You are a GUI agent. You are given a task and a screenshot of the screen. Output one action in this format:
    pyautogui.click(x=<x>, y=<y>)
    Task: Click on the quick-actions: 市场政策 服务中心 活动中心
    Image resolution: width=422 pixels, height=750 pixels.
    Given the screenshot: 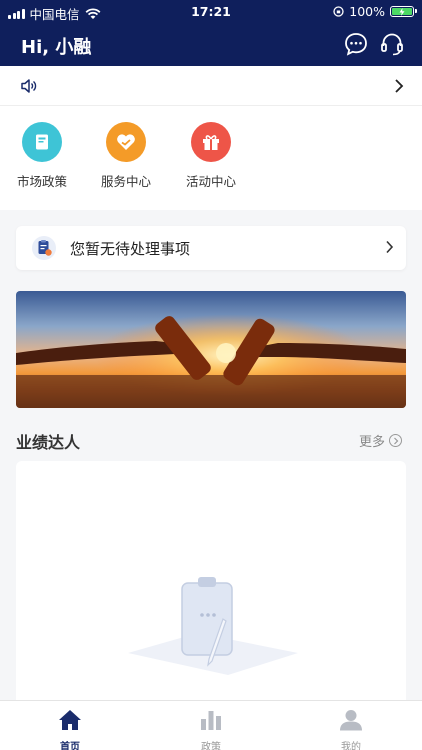 What is the action you would take?
    pyautogui.click(x=211, y=158)
    